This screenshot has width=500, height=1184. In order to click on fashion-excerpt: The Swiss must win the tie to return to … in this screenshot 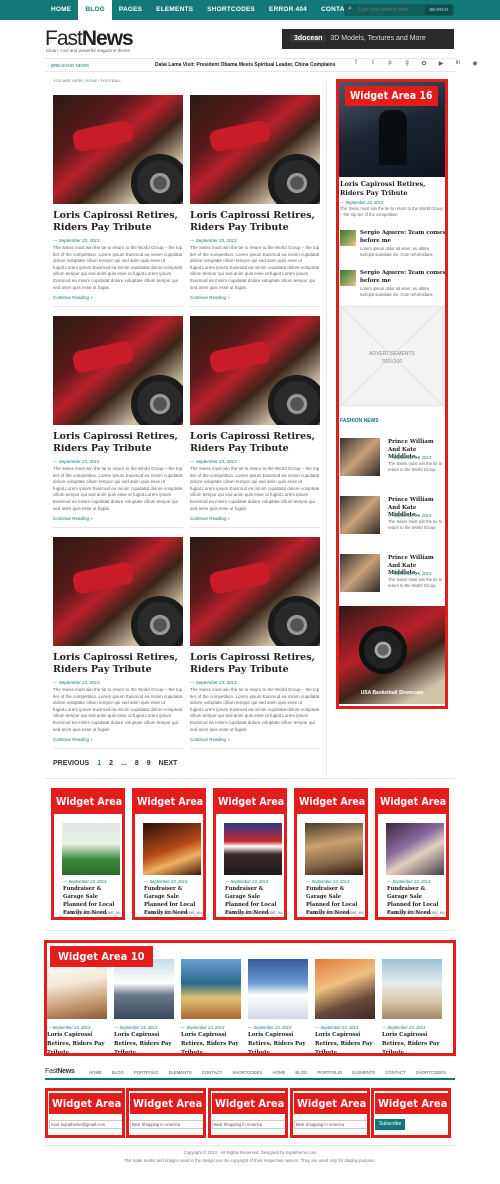, I will do `click(415, 582)`.